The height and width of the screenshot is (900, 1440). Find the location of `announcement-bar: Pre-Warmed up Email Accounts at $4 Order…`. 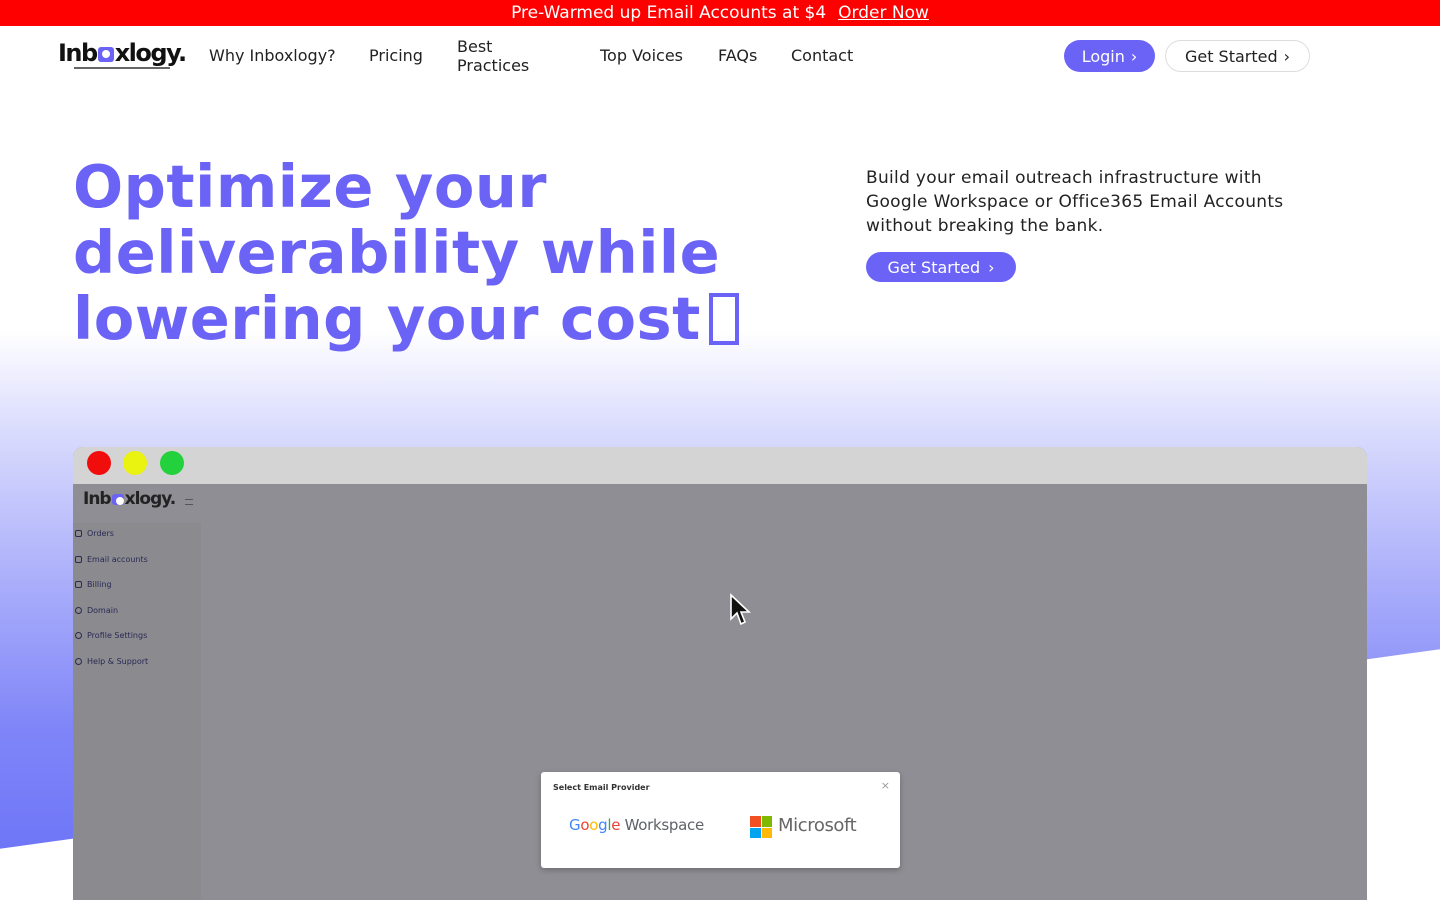

announcement-bar: Pre-Warmed up Email Accounts at $4 Order… is located at coordinates (720, 13).